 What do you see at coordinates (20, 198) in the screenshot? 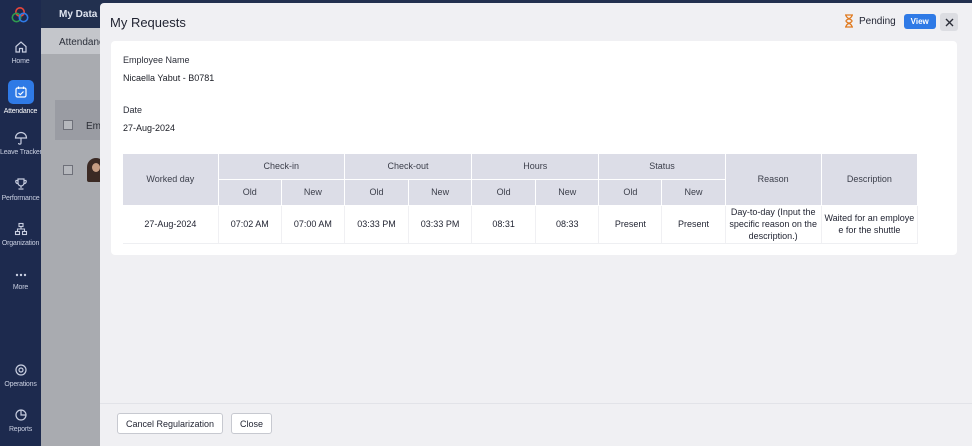
I see `sidebar-item-label: Performance` at bounding box center [20, 198].